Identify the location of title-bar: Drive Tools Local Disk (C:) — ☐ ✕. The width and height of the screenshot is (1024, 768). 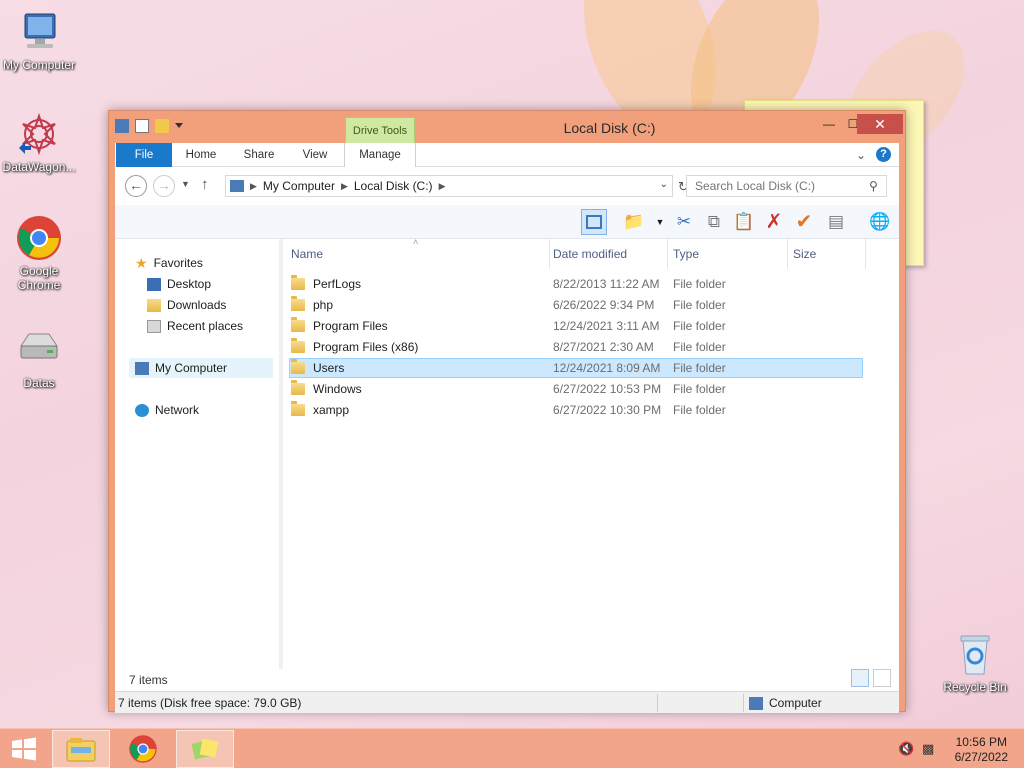
(507, 127).